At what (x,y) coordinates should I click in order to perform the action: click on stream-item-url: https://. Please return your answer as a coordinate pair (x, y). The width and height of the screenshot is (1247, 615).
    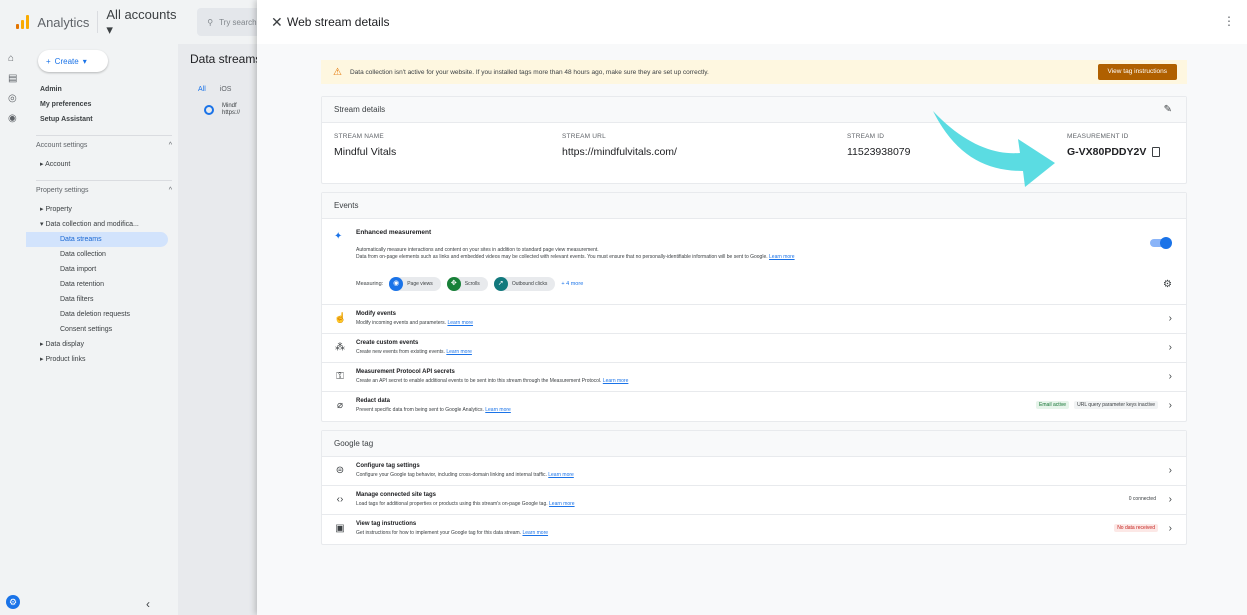
    Looking at the image, I should click on (231, 113).